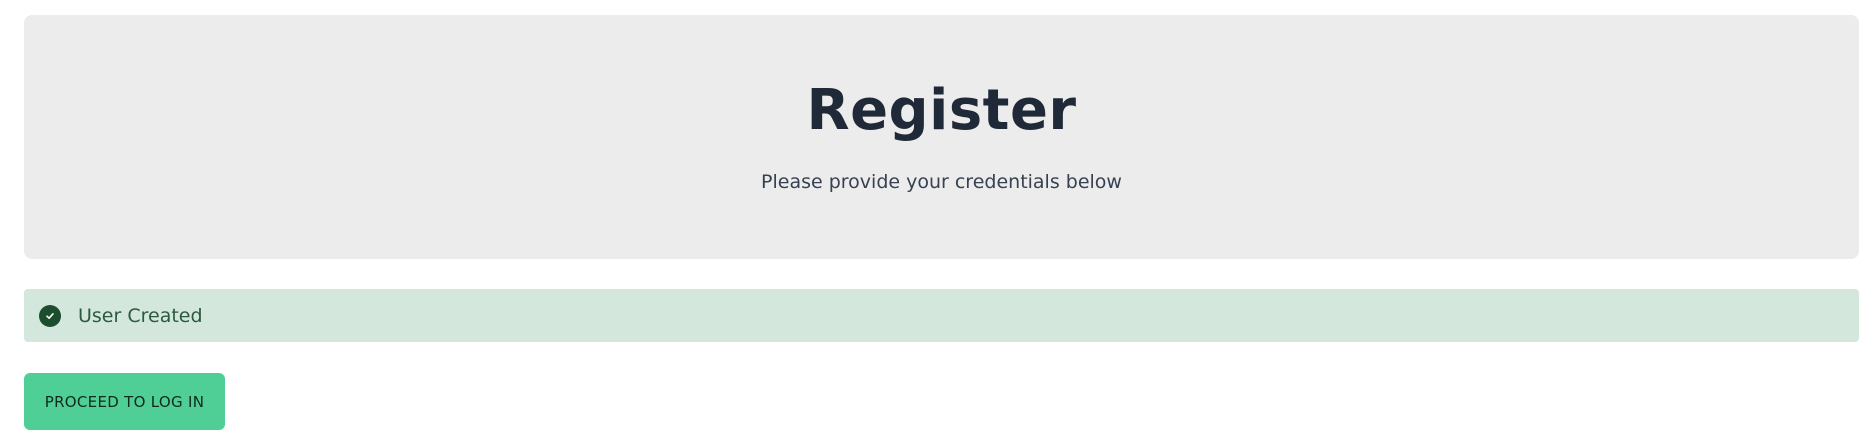 This screenshot has width=1875, height=447. Describe the element at coordinates (941, 110) in the screenshot. I see `page-title: Register` at that location.